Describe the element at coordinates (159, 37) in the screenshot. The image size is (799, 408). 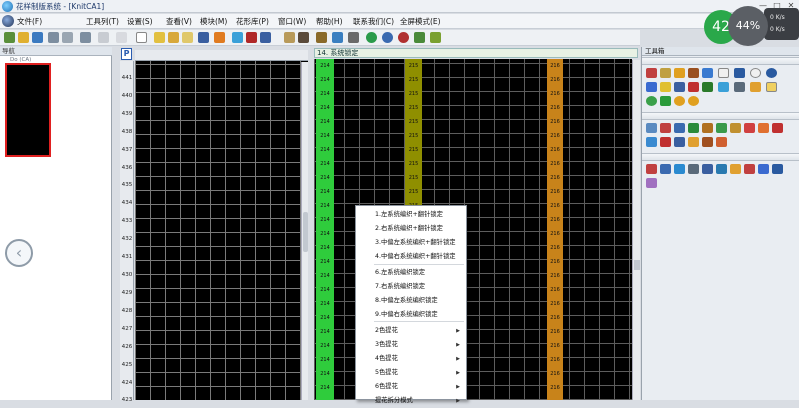
I see `edit-icon` at that location.